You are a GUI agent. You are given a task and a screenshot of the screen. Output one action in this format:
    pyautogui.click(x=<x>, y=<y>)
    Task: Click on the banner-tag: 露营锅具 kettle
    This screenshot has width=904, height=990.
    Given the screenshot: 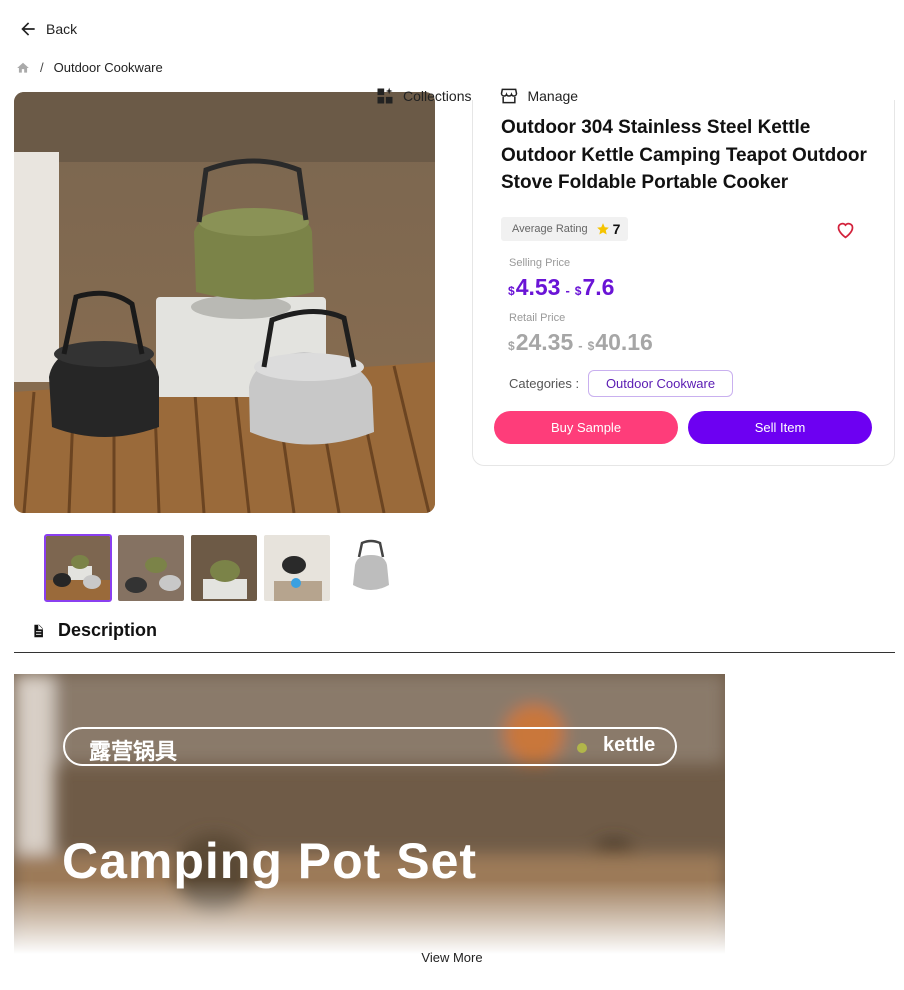 What is the action you would take?
    pyautogui.click(x=370, y=746)
    